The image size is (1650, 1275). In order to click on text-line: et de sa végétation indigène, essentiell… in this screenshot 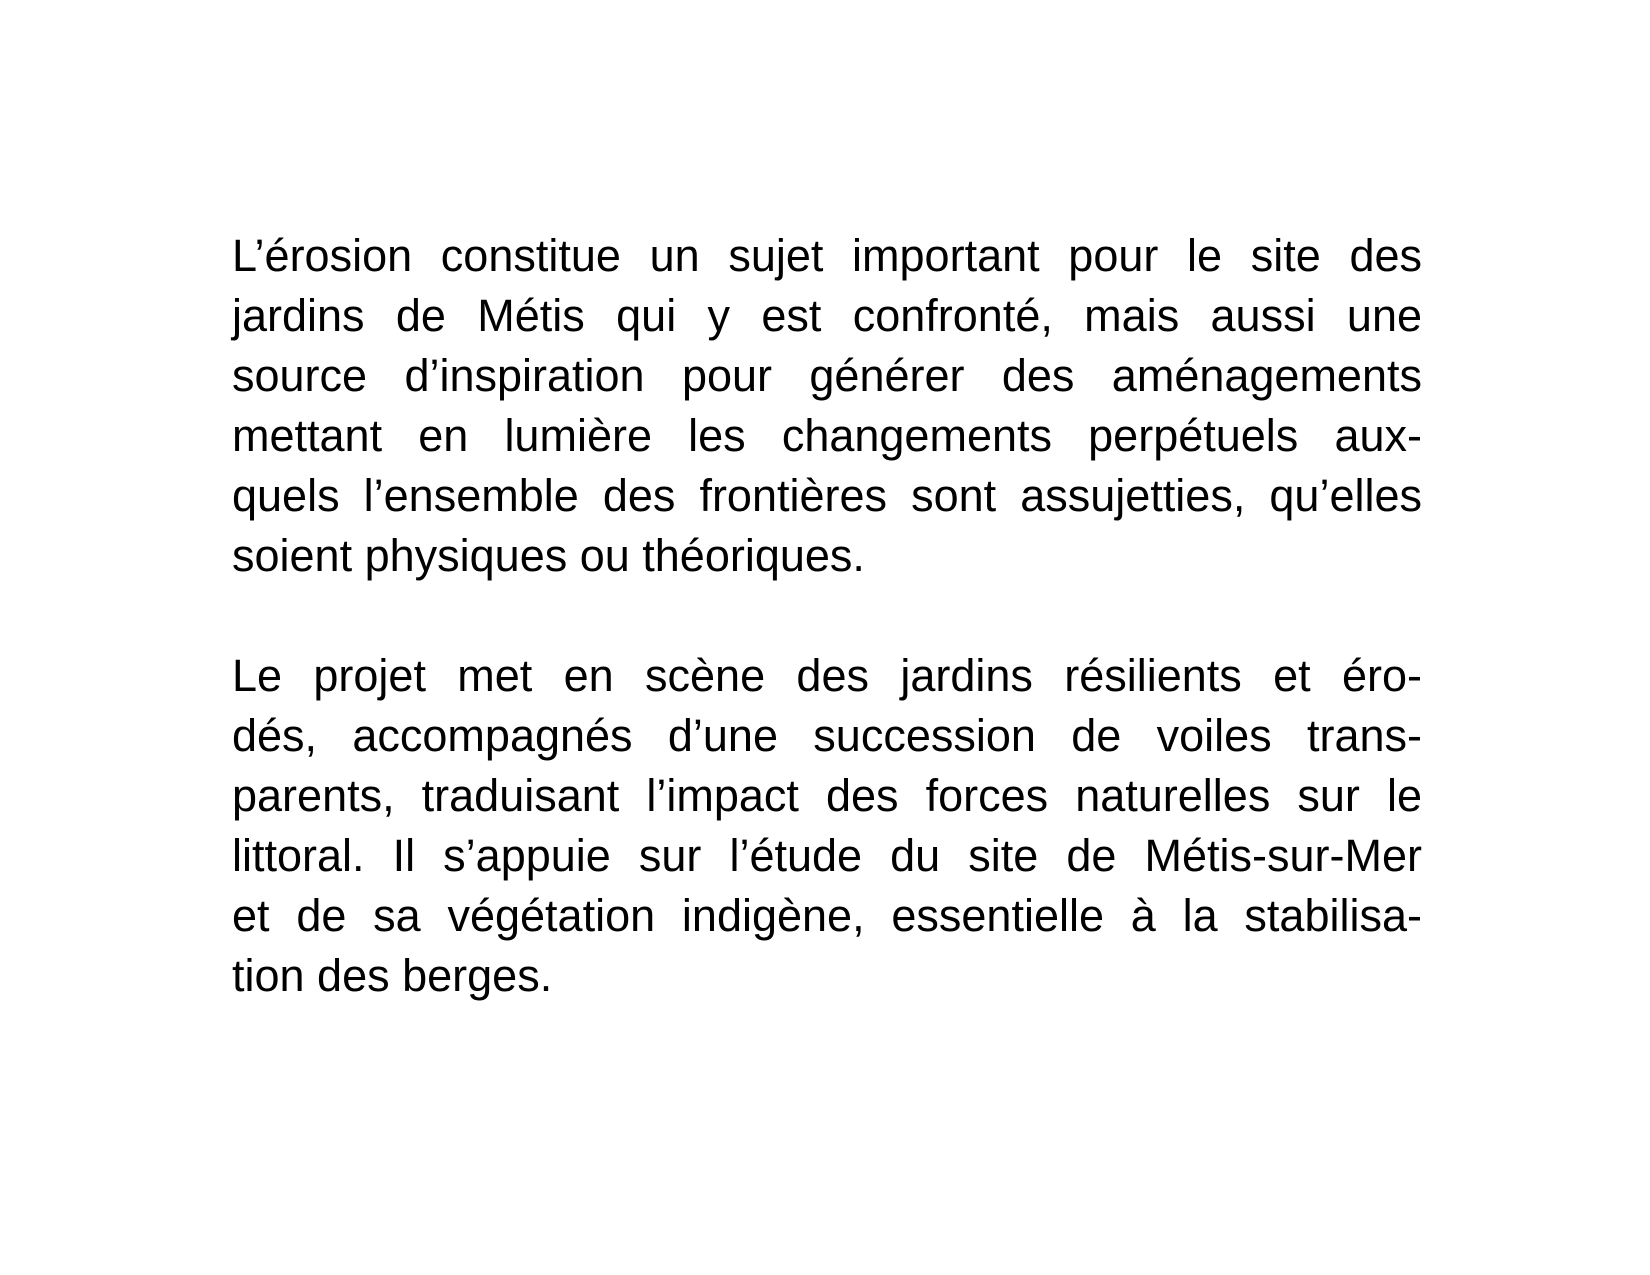, I will do `click(827, 915)`.